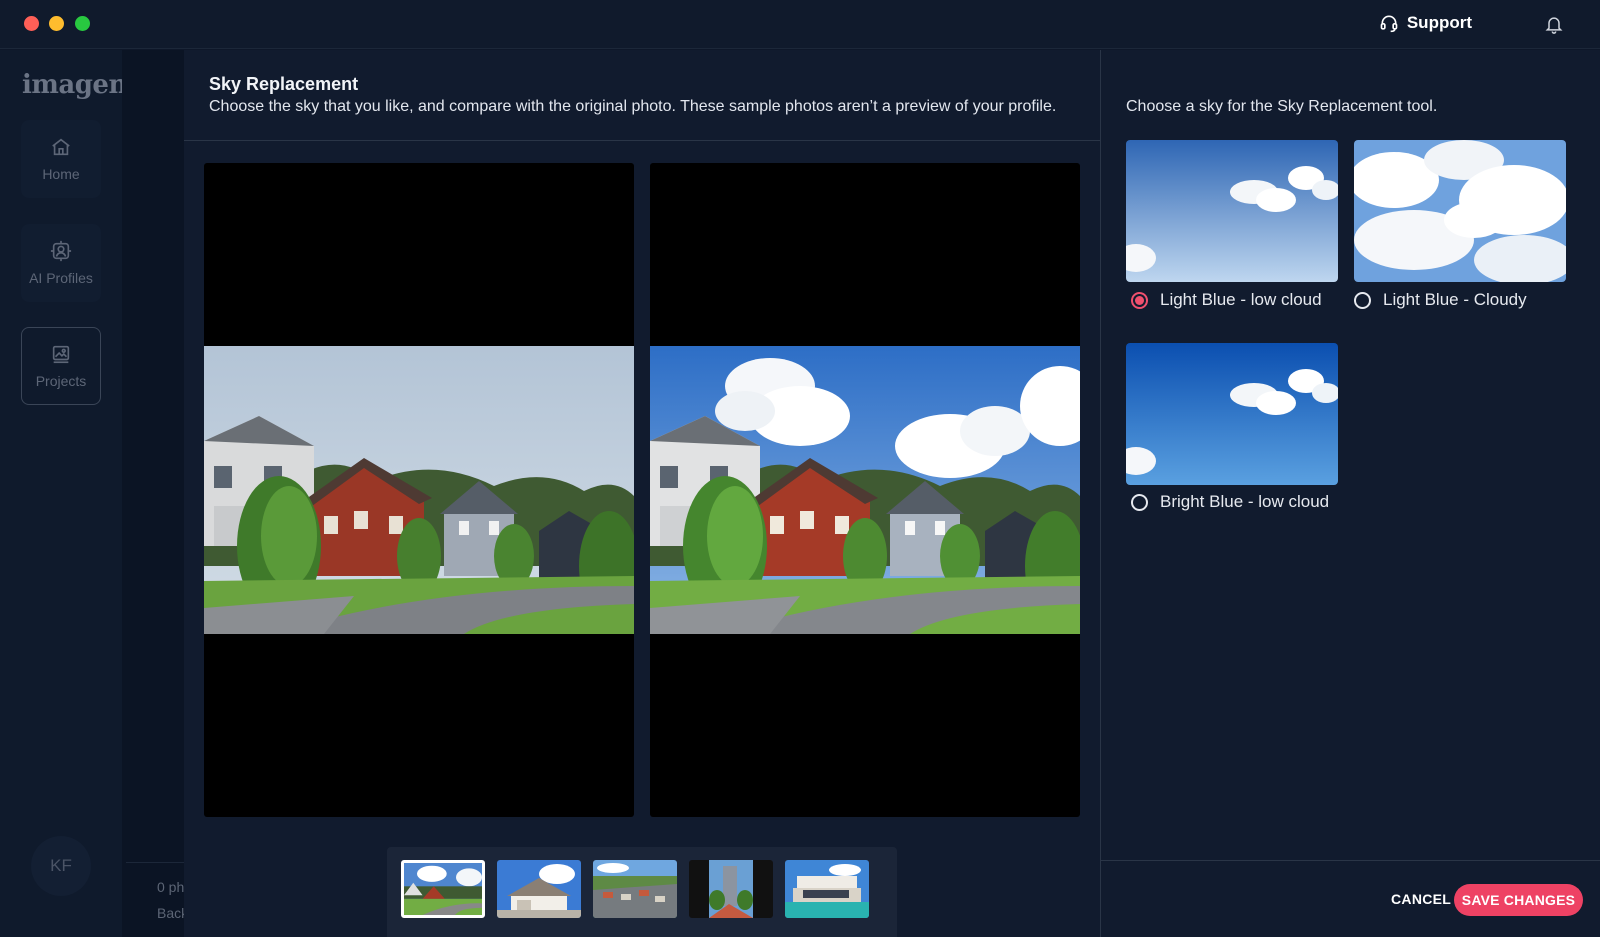  Describe the element at coordinates (61, 381) in the screenshot. I see `sidebar-item-label: Projects` at that location.